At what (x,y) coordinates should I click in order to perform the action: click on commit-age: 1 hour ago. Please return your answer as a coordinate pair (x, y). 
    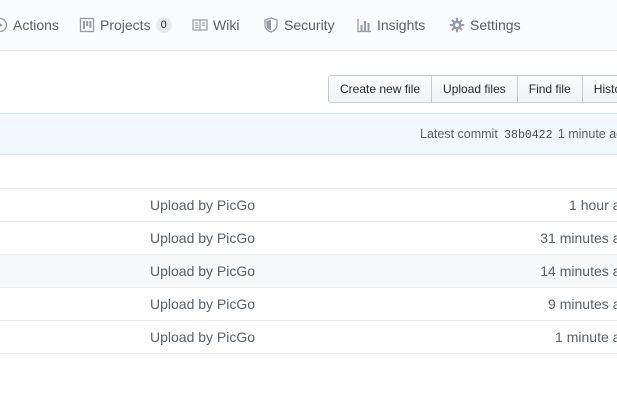
    Looking at the image, I should click on (593, 205).